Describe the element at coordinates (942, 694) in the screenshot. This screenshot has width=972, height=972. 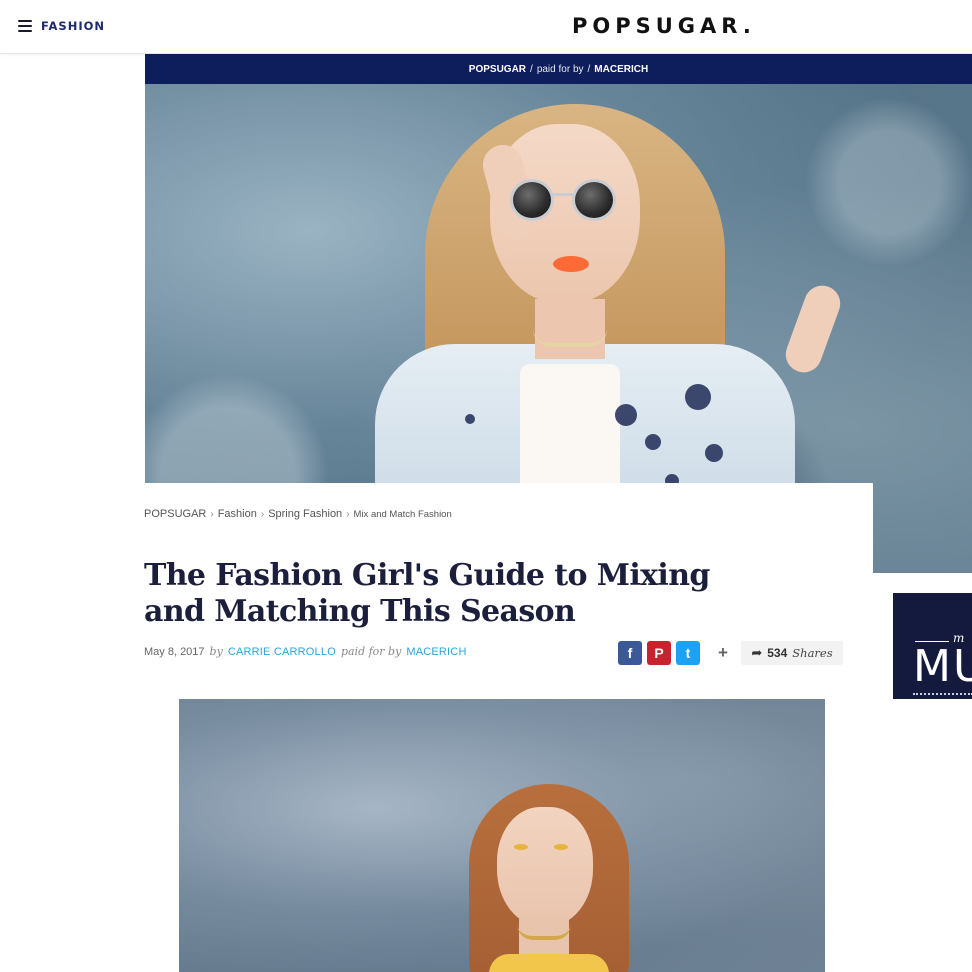
I see `ad-dots` at that location.